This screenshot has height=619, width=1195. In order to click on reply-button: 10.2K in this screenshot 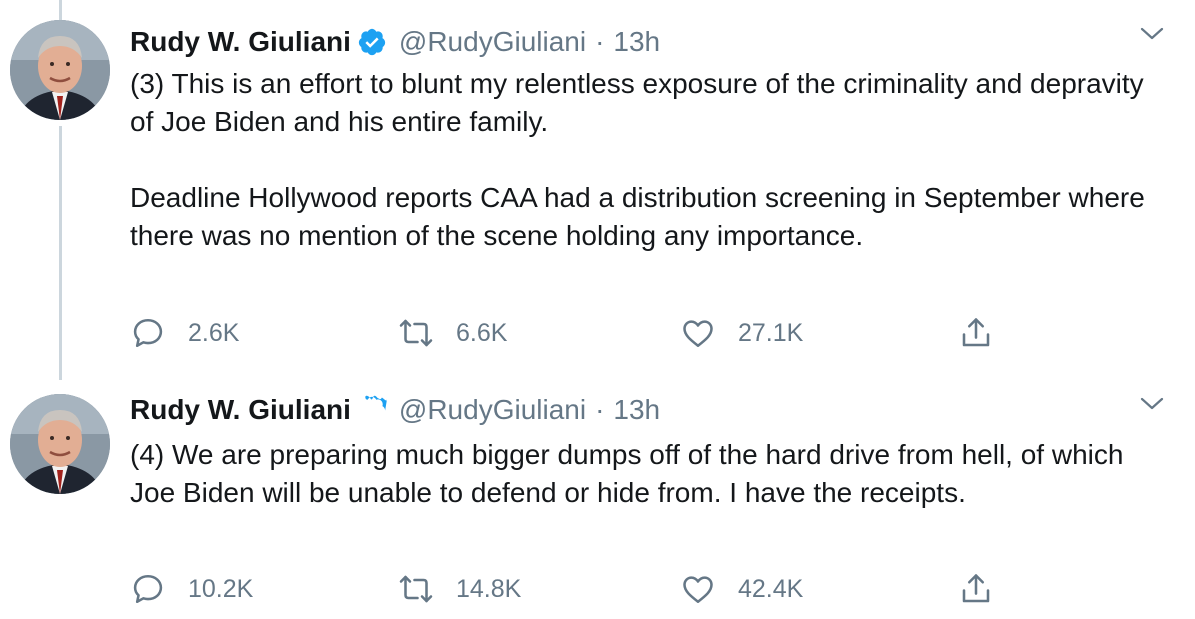, I will do `click(191, 589)`.